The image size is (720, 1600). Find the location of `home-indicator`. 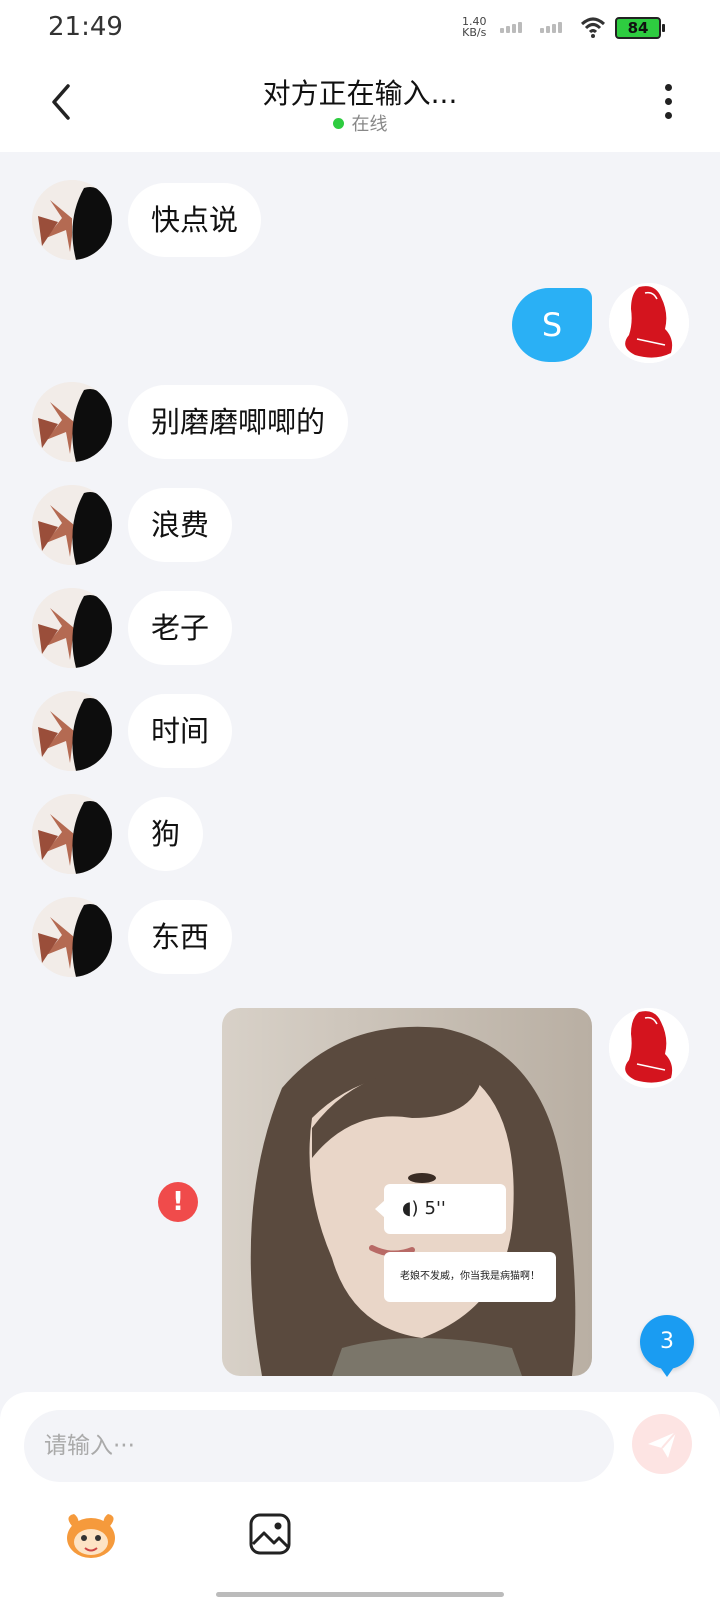

home-indicator is located at coordinates (360, 1594).